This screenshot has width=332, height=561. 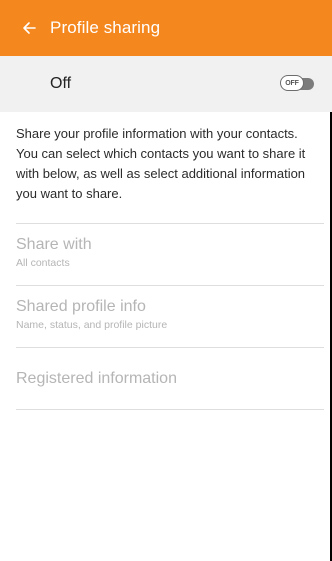 I want to click on share-with-item: Share with All contacts, so click(x=166, y=252).